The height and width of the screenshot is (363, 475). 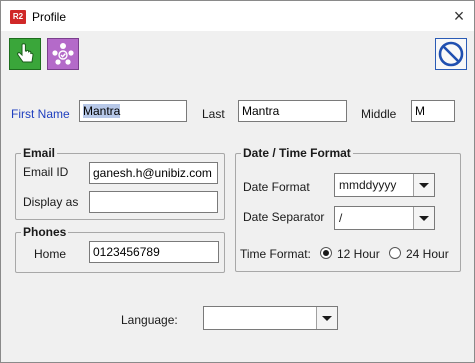 I want to click on home-phone-label: Home, so click(x=50, y=254).